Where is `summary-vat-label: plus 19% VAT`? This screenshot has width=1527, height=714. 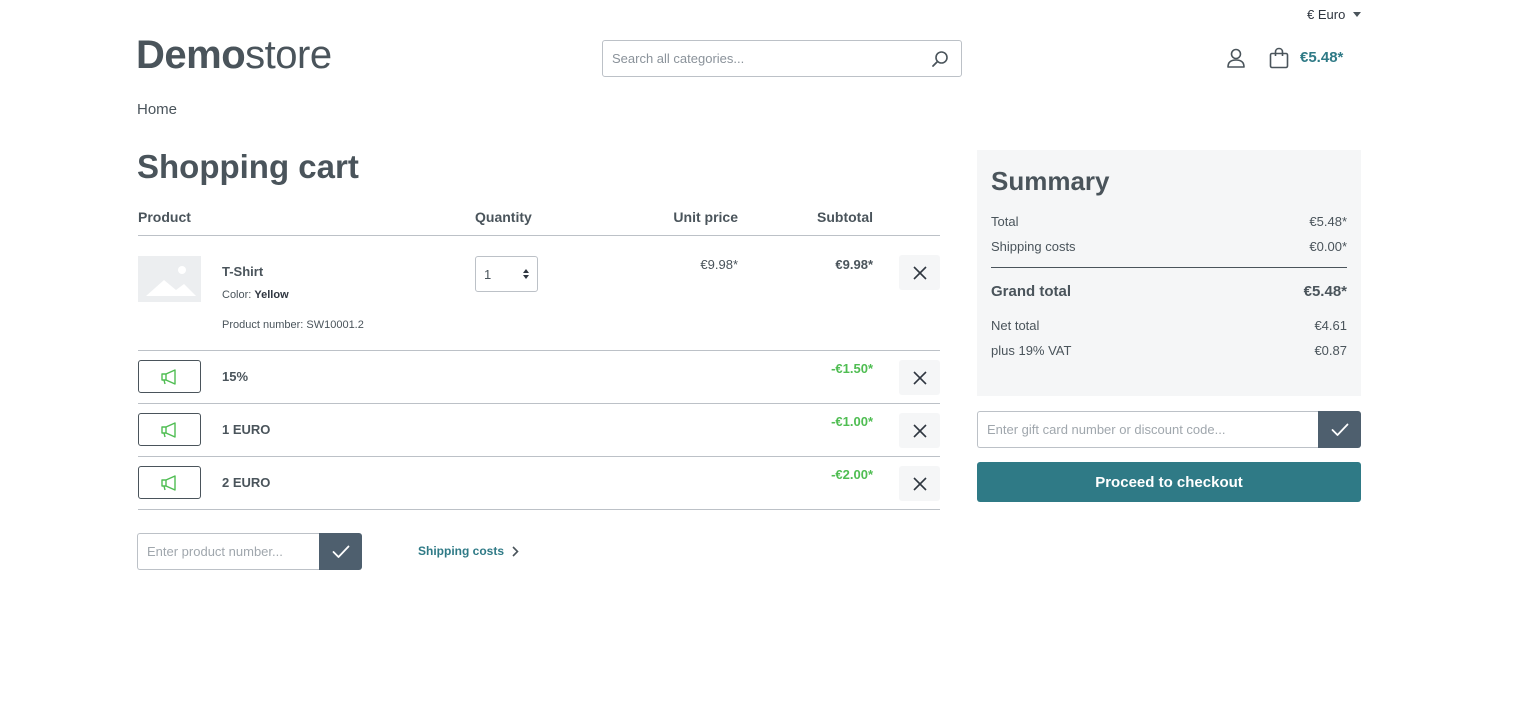
summary-vat-label: plus 19% VAT is located at coordinates (1031, 350).